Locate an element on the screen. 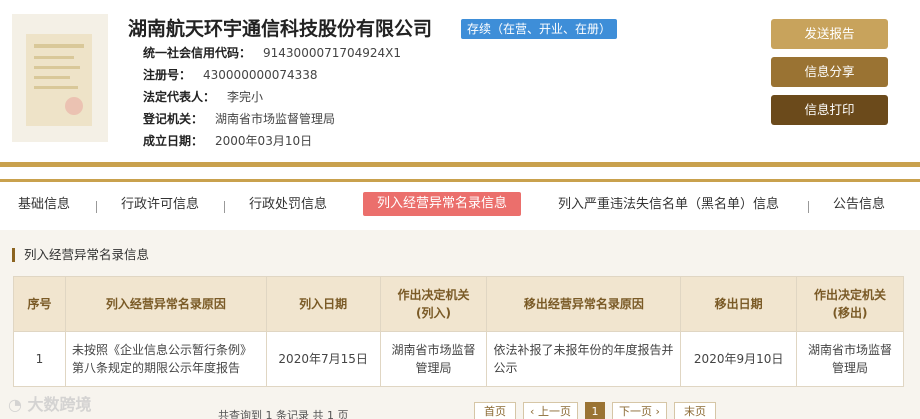 The height and width of the screenshot is (419, 920). print-info-button: 信息打印 is located at coordinates (829, 110).